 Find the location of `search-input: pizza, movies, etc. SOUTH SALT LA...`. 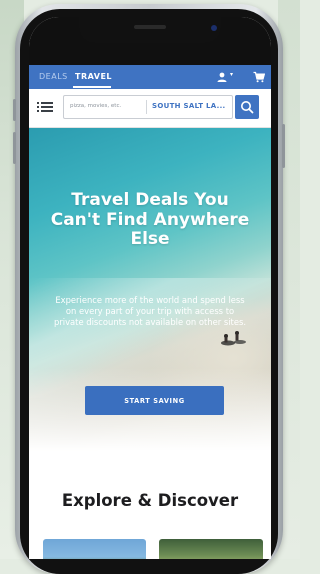

search-input: pizza, movies, etc. SOUTH SALT LA... is located at coordinates (148, 107).